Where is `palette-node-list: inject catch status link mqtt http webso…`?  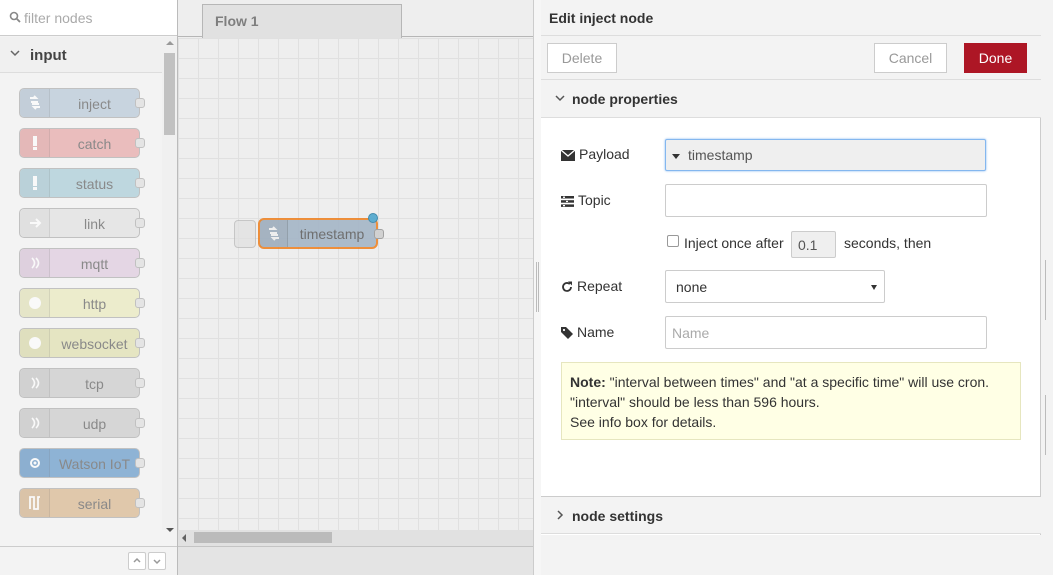
palette-node-list: inject catch status link mqtt http webso… is located at coordinates (81, 302).